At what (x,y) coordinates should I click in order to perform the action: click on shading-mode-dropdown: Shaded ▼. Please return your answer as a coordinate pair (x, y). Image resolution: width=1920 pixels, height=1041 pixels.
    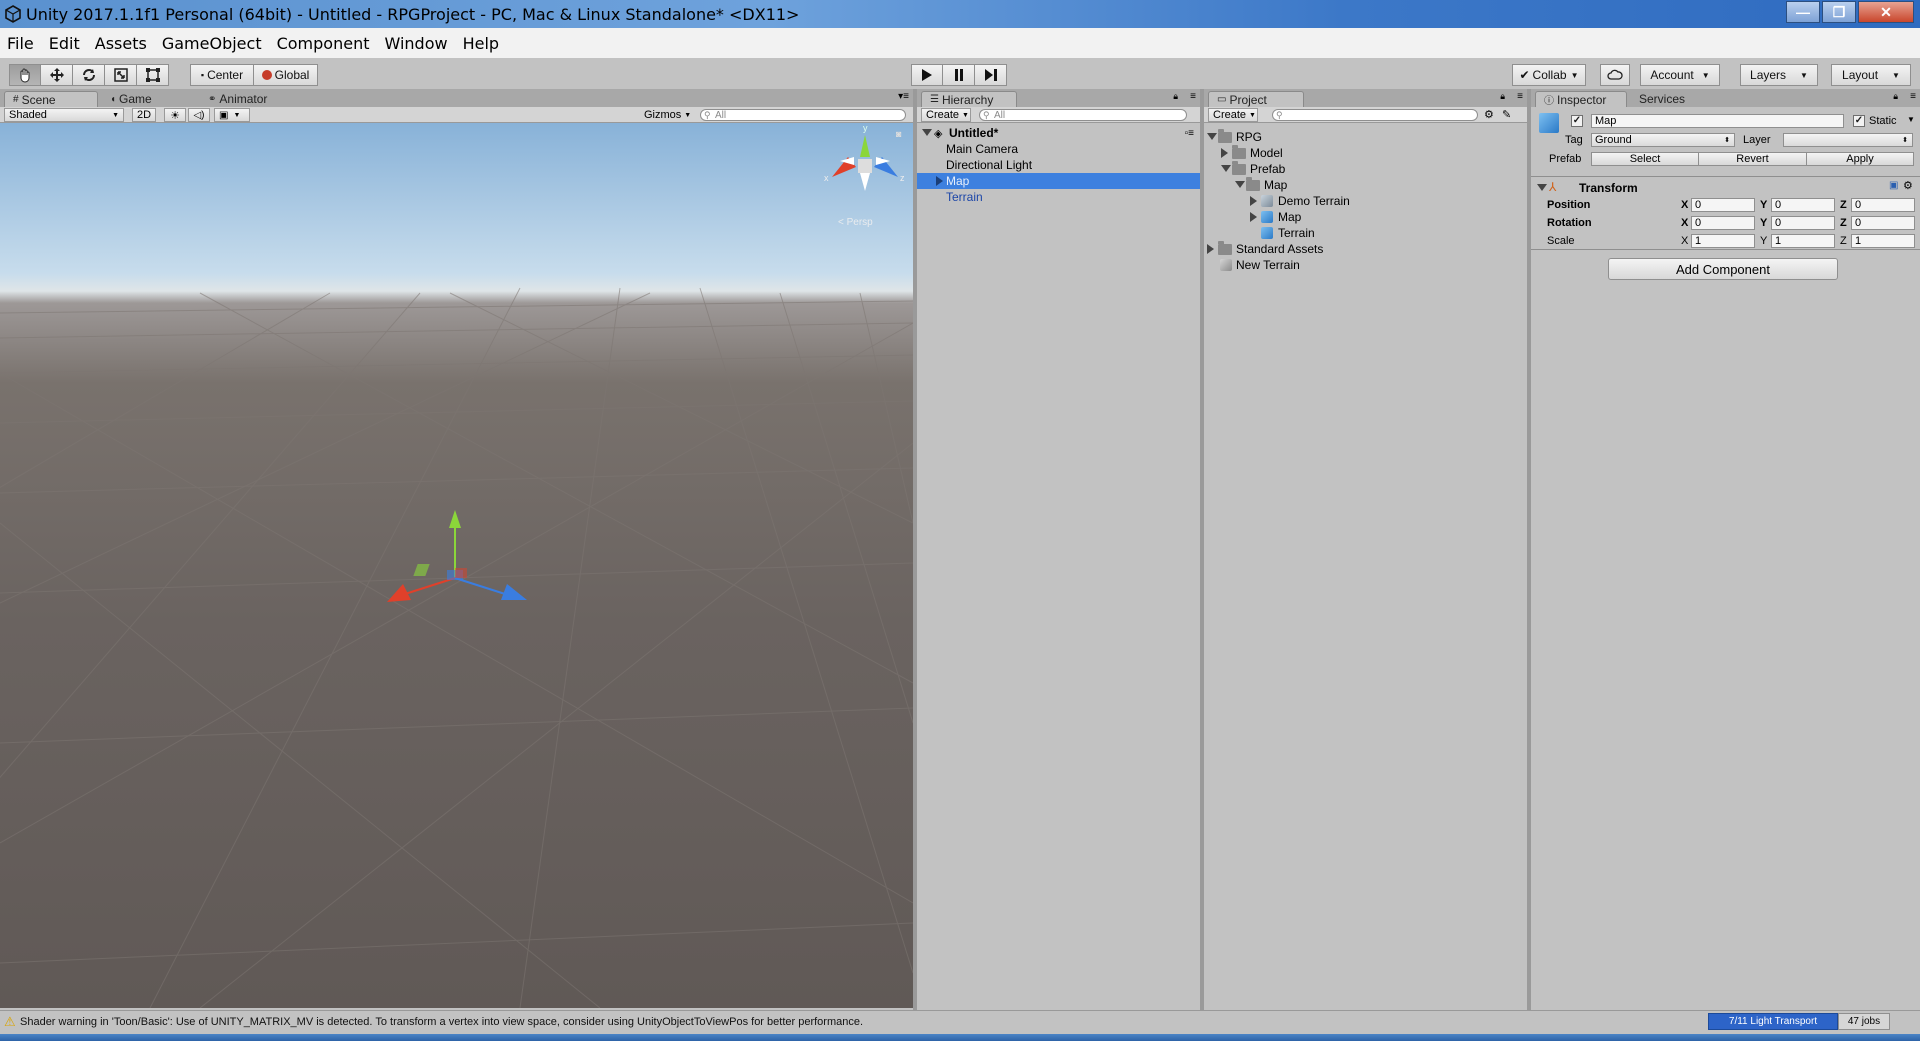
    Looking at the image, I should click on (64, 115).